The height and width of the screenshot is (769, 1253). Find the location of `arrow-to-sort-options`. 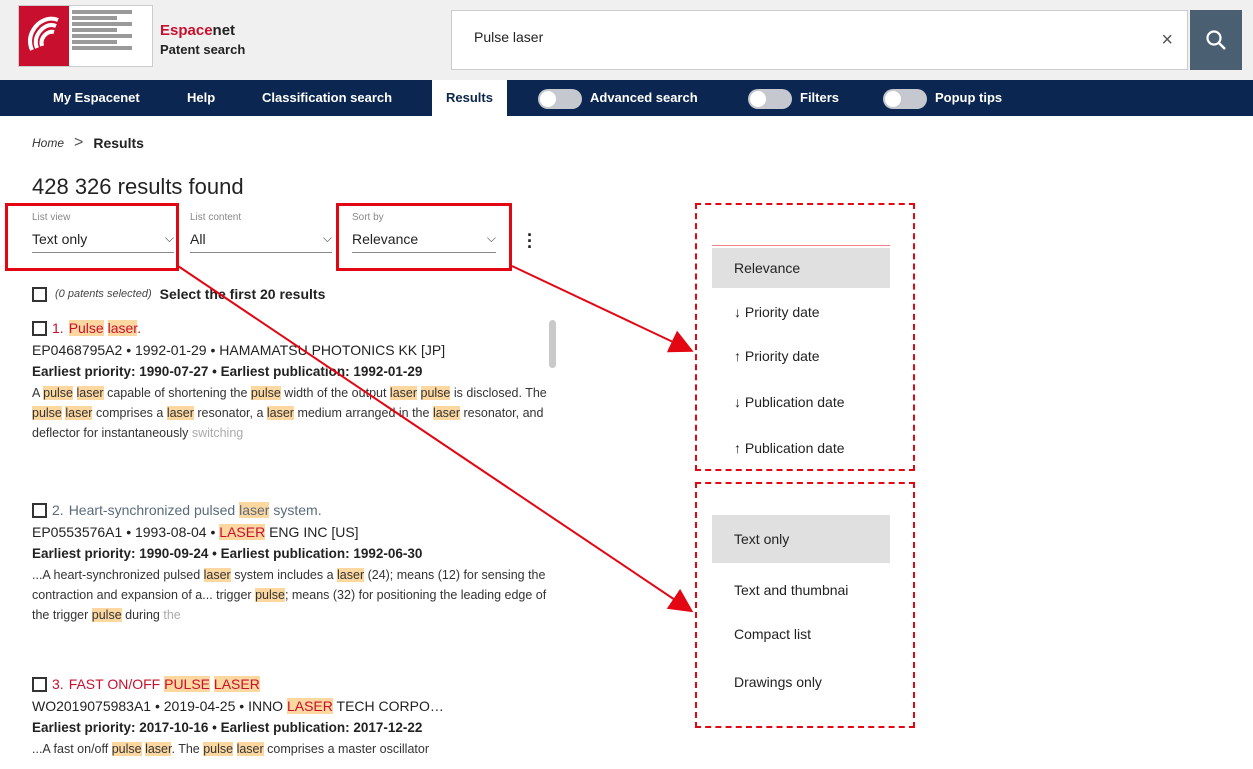

arrow-to-sort-options is located at coordinates (602, 309).